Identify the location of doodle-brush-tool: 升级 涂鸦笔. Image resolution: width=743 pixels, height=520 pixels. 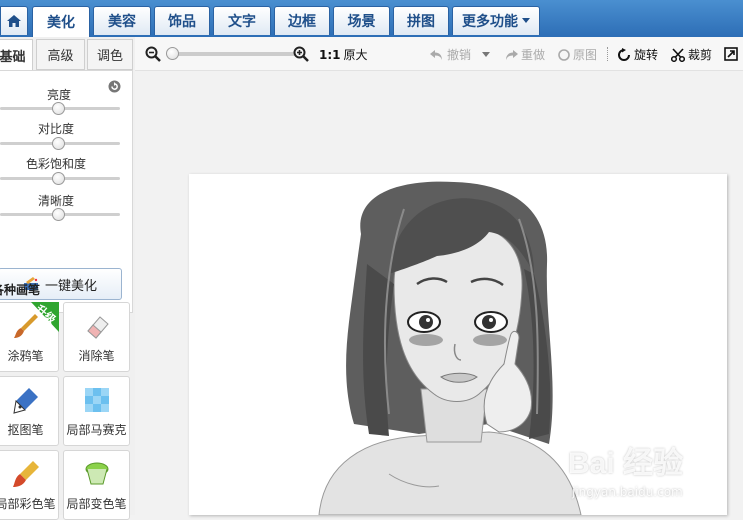
(29, 337).